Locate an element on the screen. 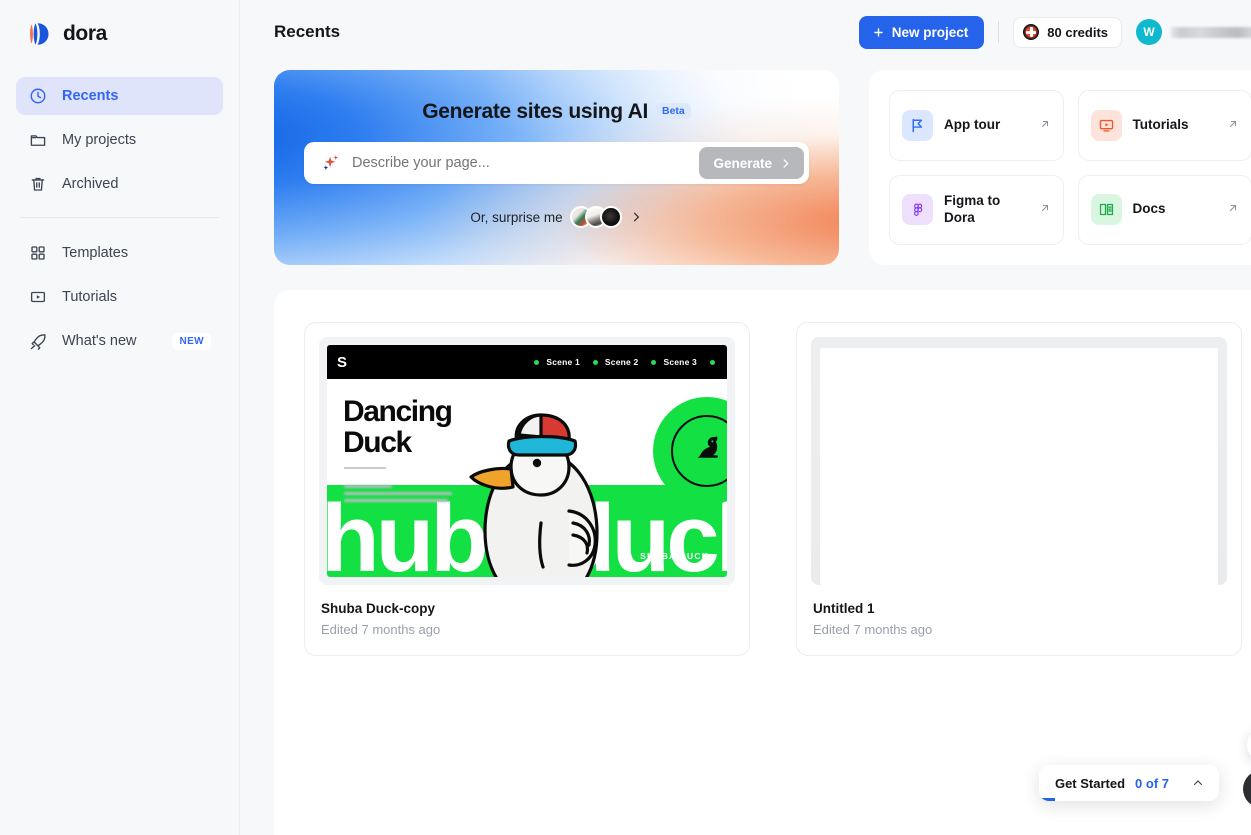 This screenshot has height=835, width=1251. new-project-label: New project is located at coordinates (930, 32).